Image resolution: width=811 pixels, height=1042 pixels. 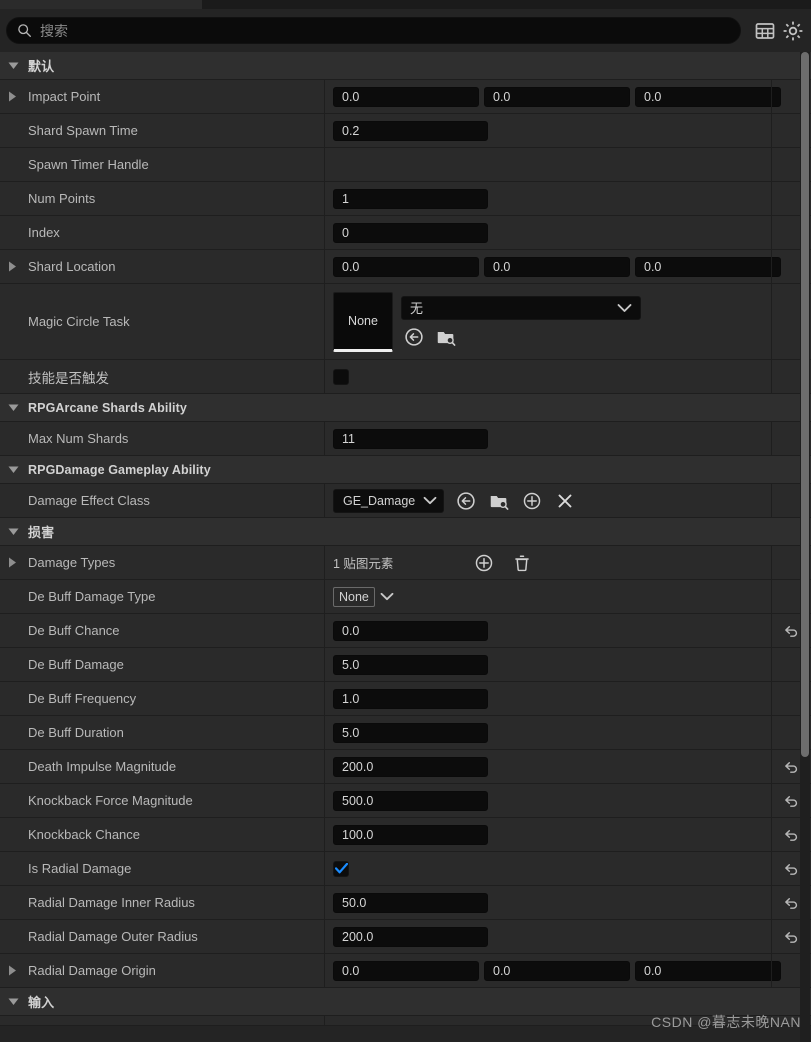 I want to click on property-value-cell: None 无, so click(x=548, y=321).